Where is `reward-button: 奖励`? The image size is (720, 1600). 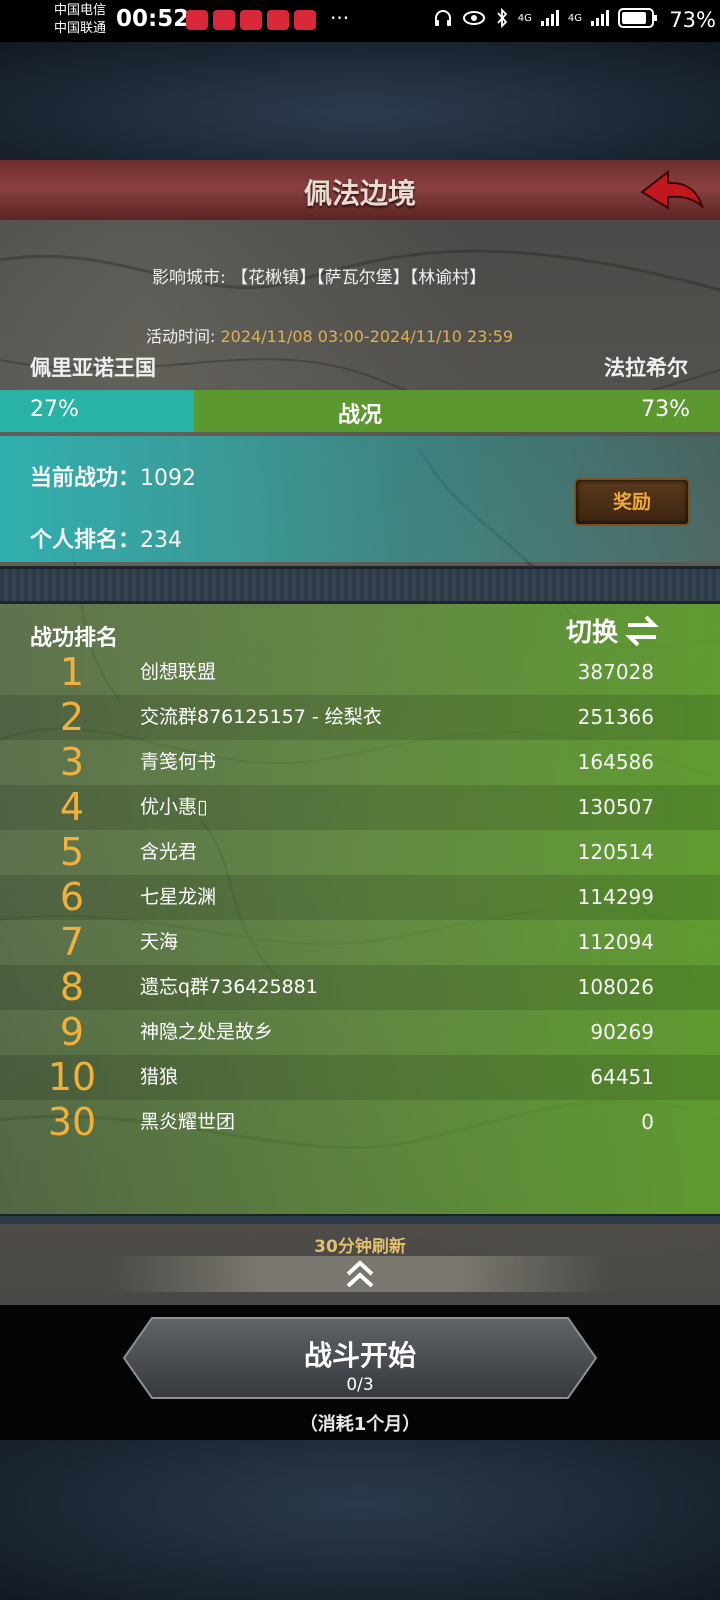
reward-button: 奖励 is located at coordinates (632, 502).